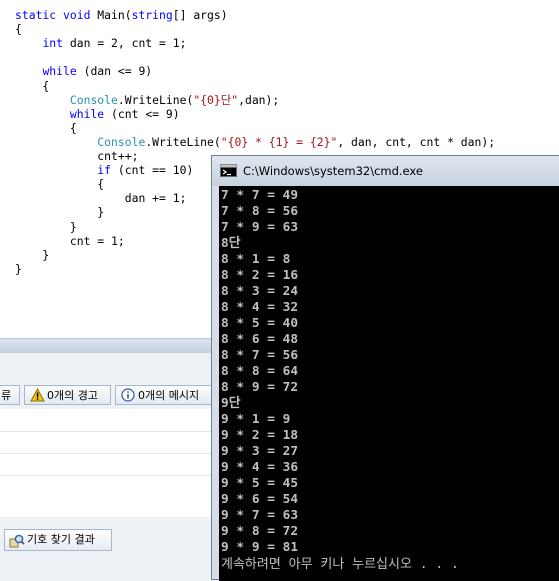 The width and height of the screenshot is (559, 581). I want to click on find-symbol-icon, so click(17, 541).